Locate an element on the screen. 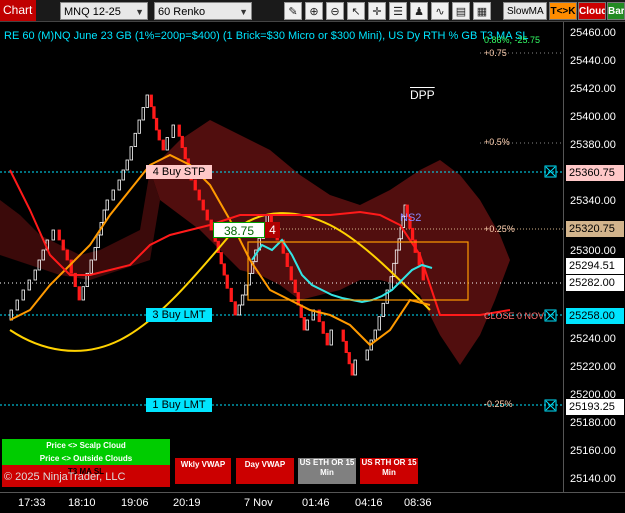 This screenshot has width=625, height=513. time-tick: 04:16 is located at coordinates (369, 503).